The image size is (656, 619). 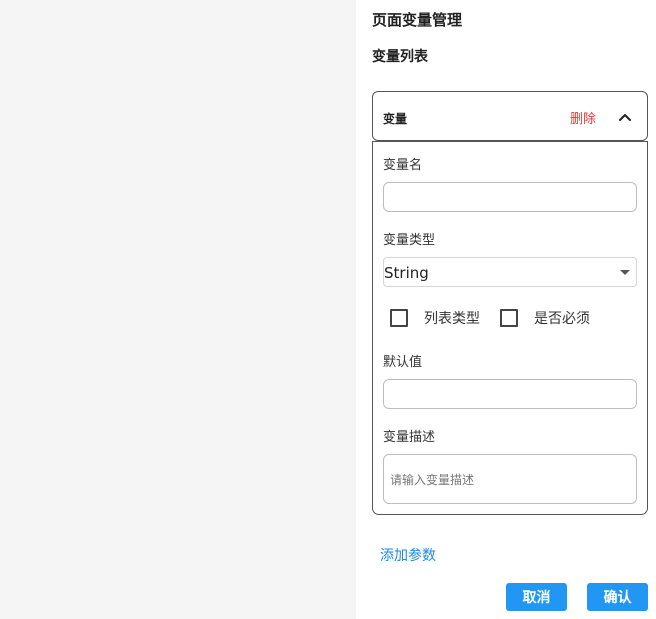 I want to click on add-parameter-link: 添加参数, so click(x=408, y=555).